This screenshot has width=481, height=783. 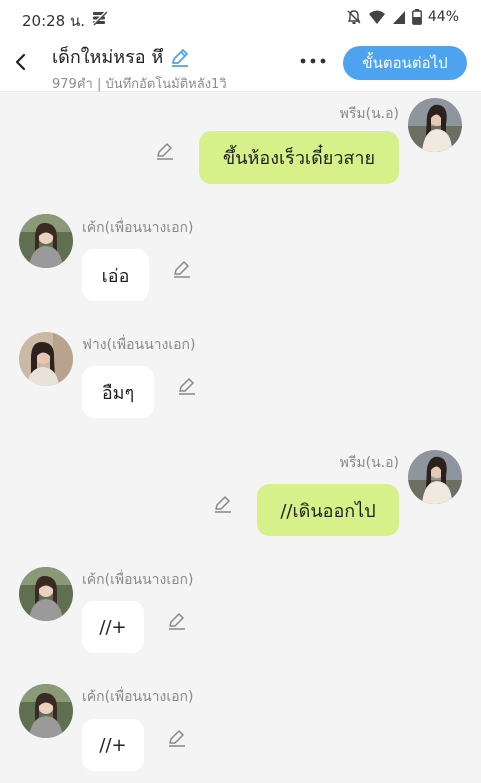 What do you see at coordinates (443, 17) in the screenshot?
I see `battery-percent: 44%` at bounding box center [443, 17].